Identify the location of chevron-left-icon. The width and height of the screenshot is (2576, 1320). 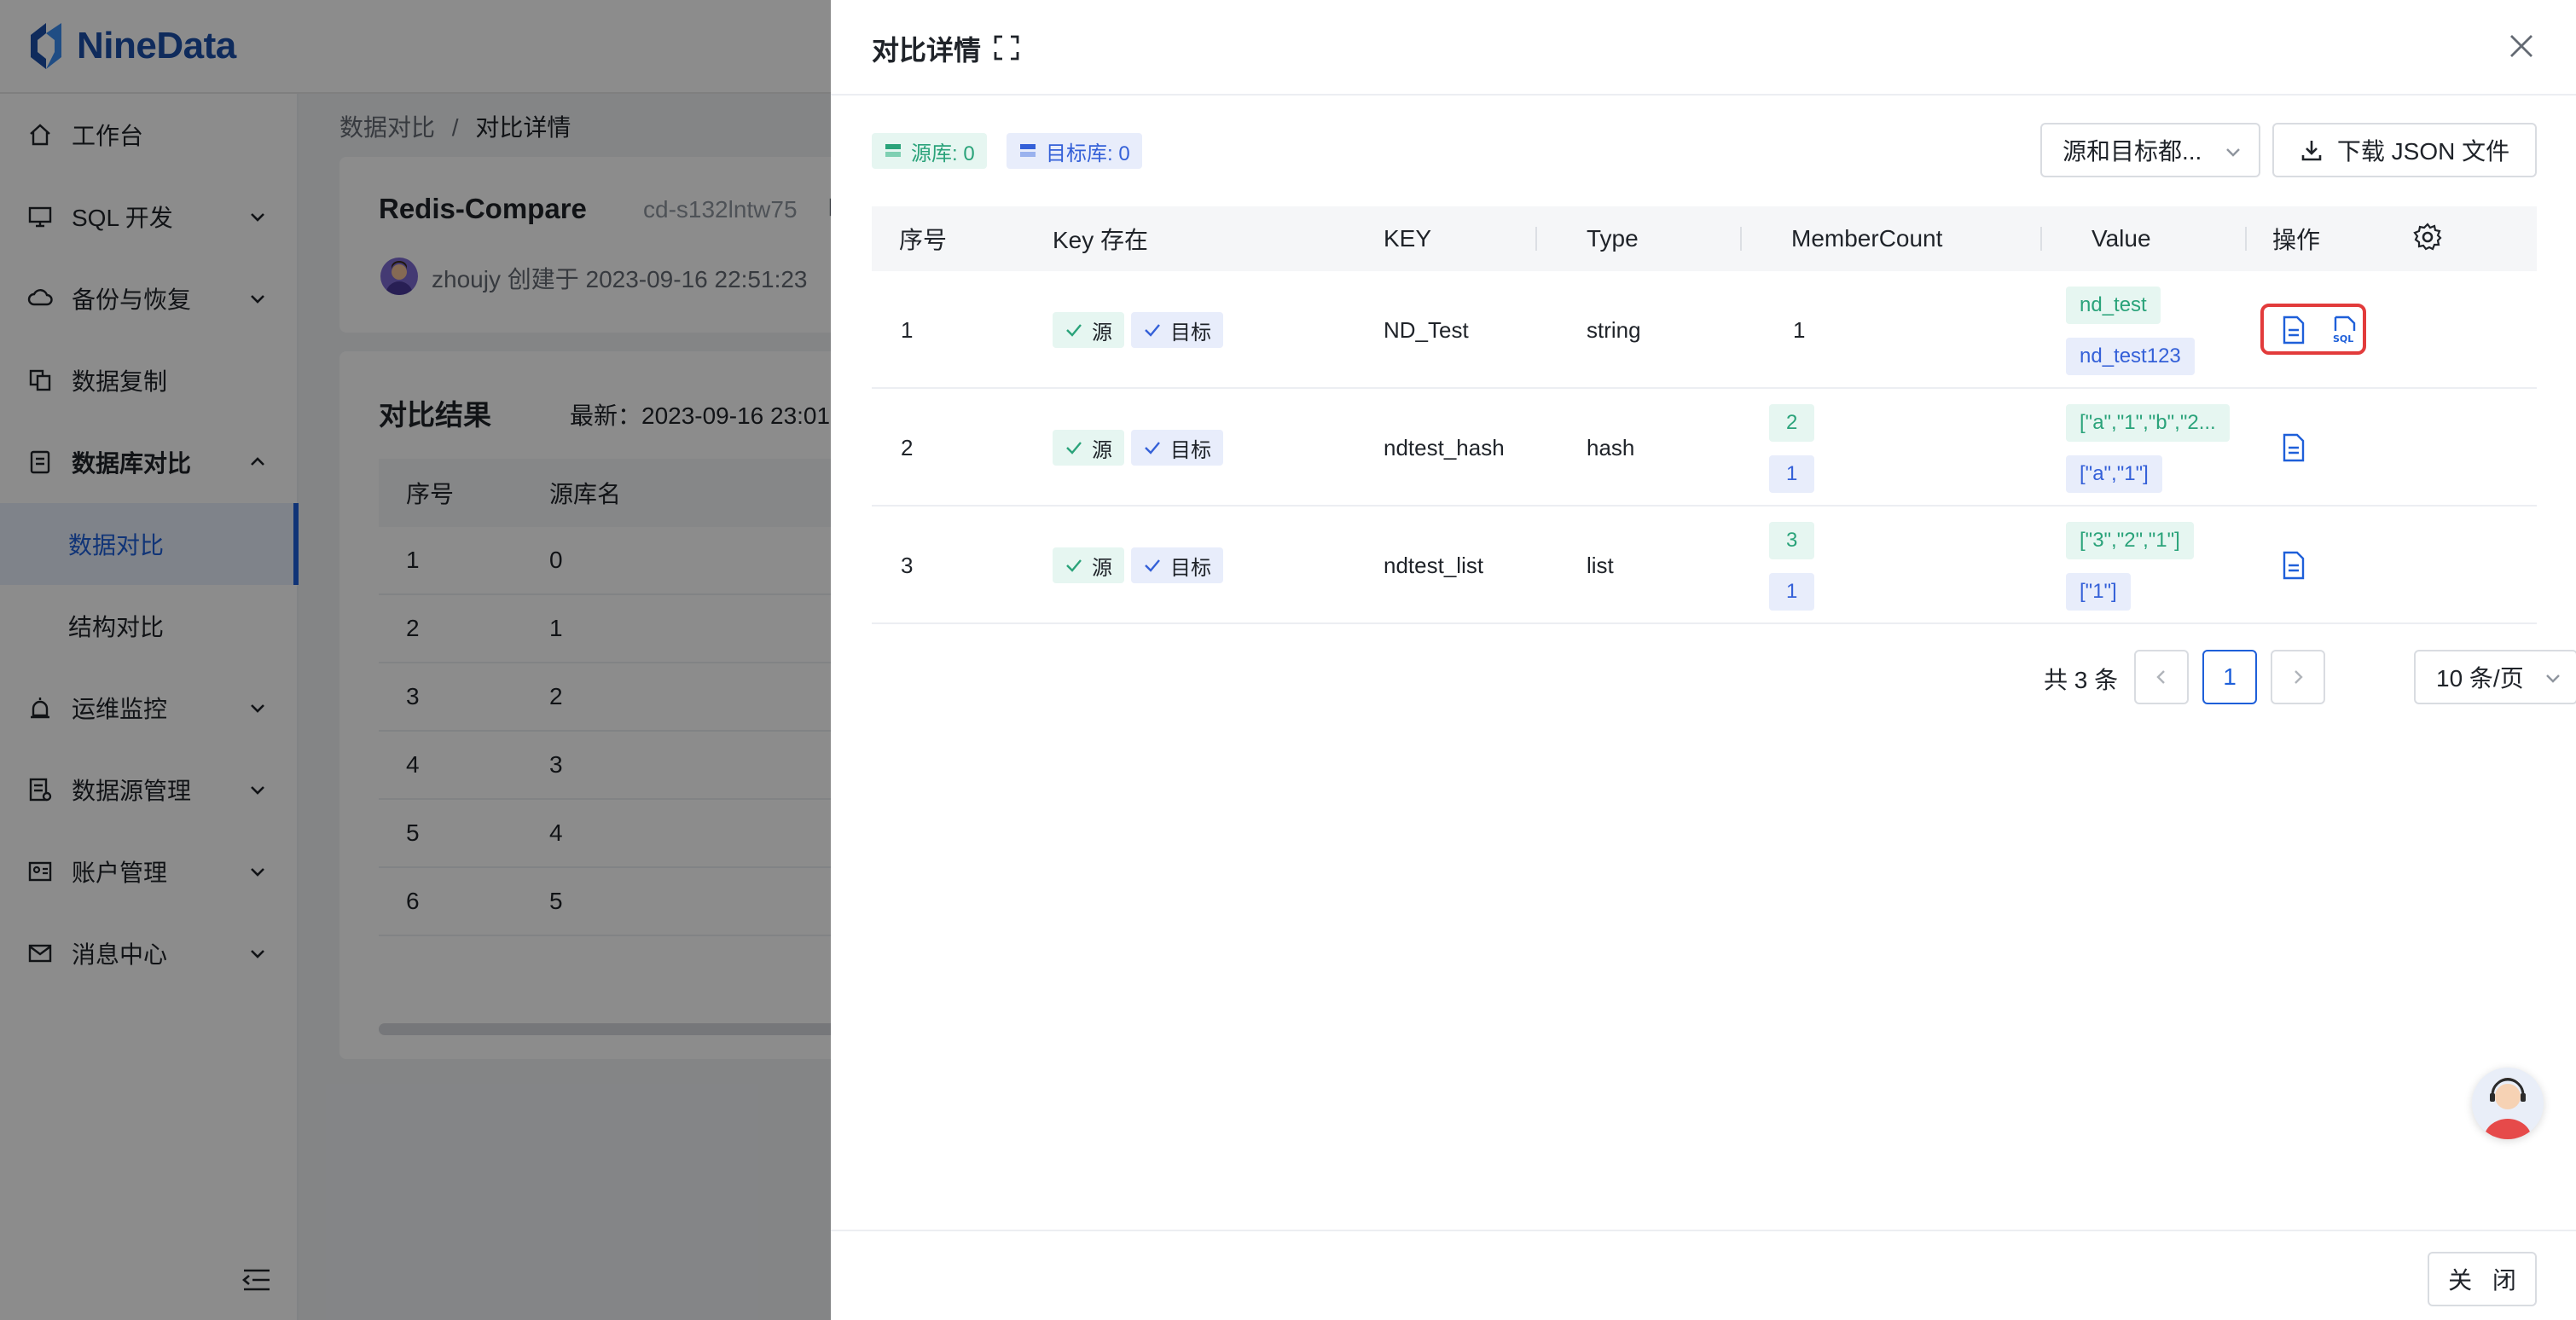
(2160, 677).